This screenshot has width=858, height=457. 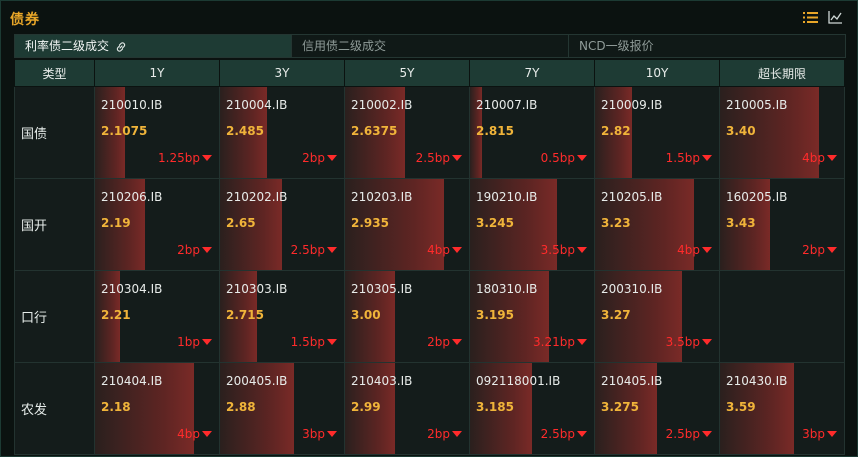 I want to click on bond-yield: 2.19, so click(x=116, y=223).